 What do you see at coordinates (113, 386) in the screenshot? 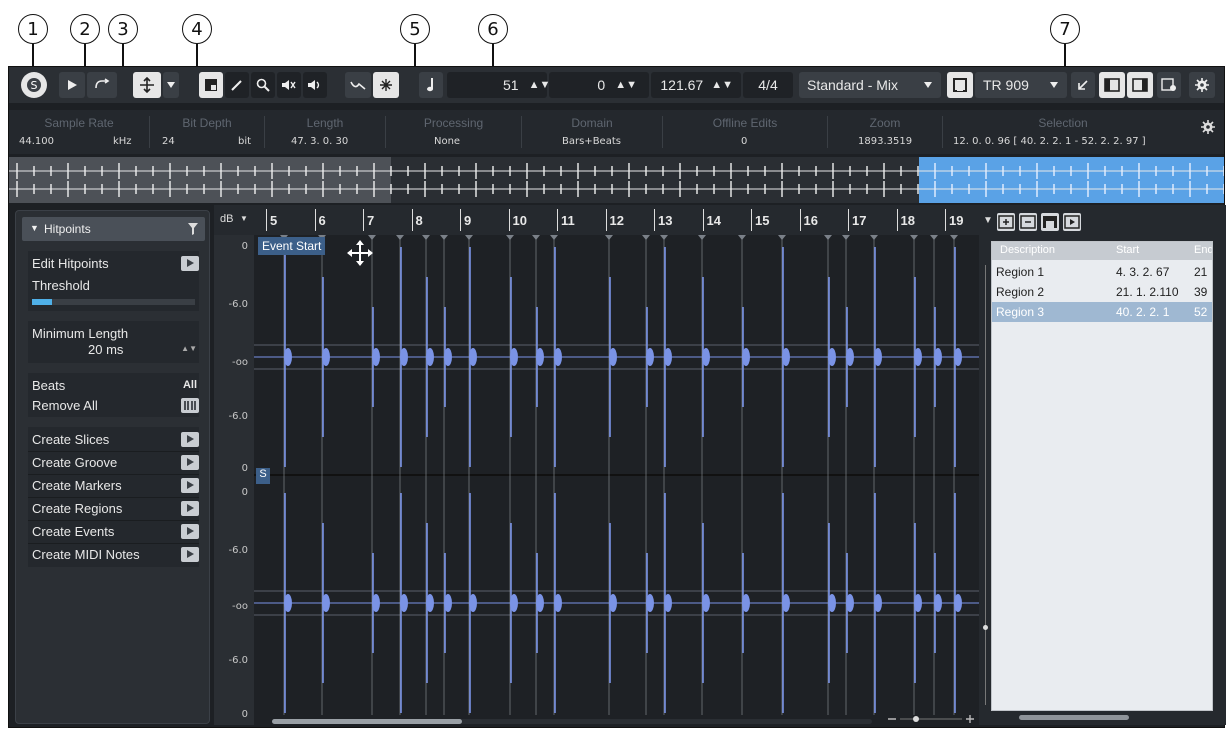
I see `beats-row: Beats All` at bounding box center [113, 386].